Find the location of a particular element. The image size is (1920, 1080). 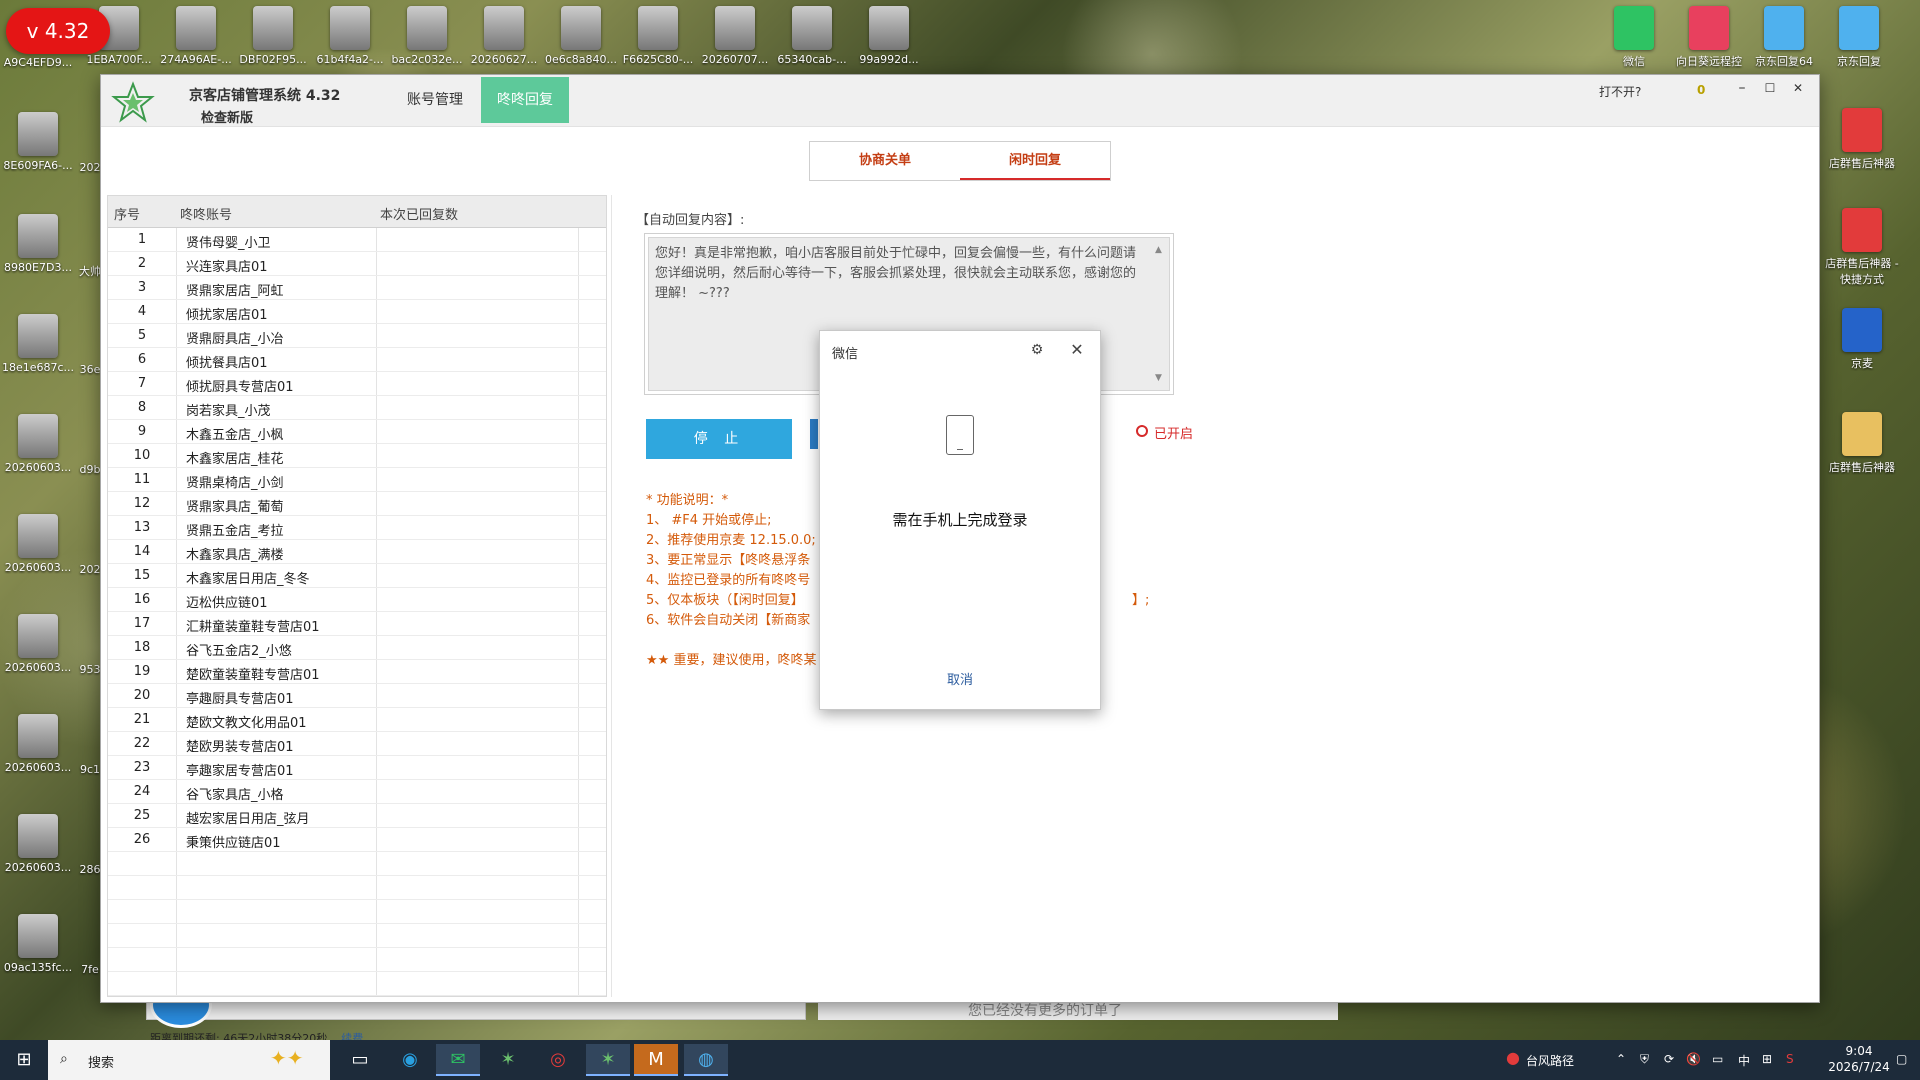

table-row: 4 倾扰家居店01 is located at coordinates (357, 312).